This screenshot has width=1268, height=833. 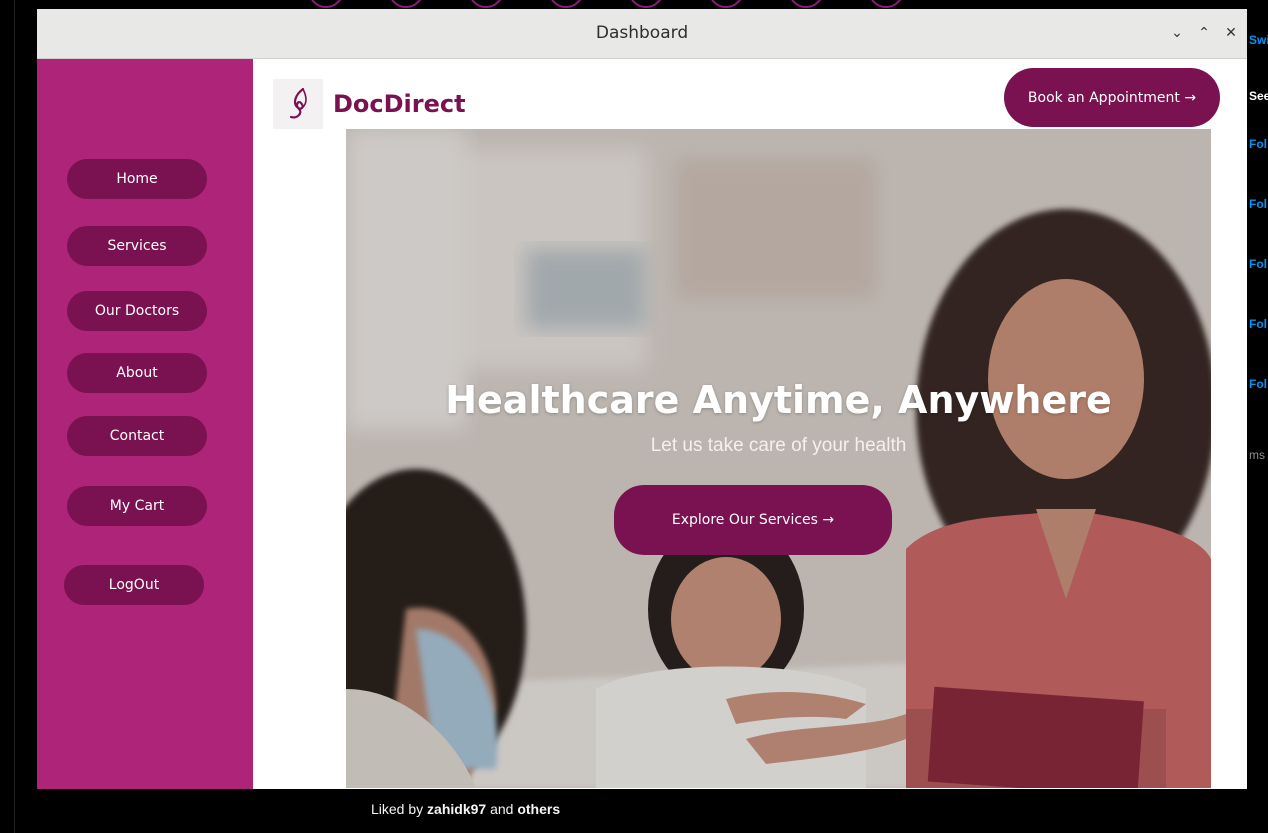 I want to click on explore-services-button: Explore Our Services →, so click(x=753, y=520).